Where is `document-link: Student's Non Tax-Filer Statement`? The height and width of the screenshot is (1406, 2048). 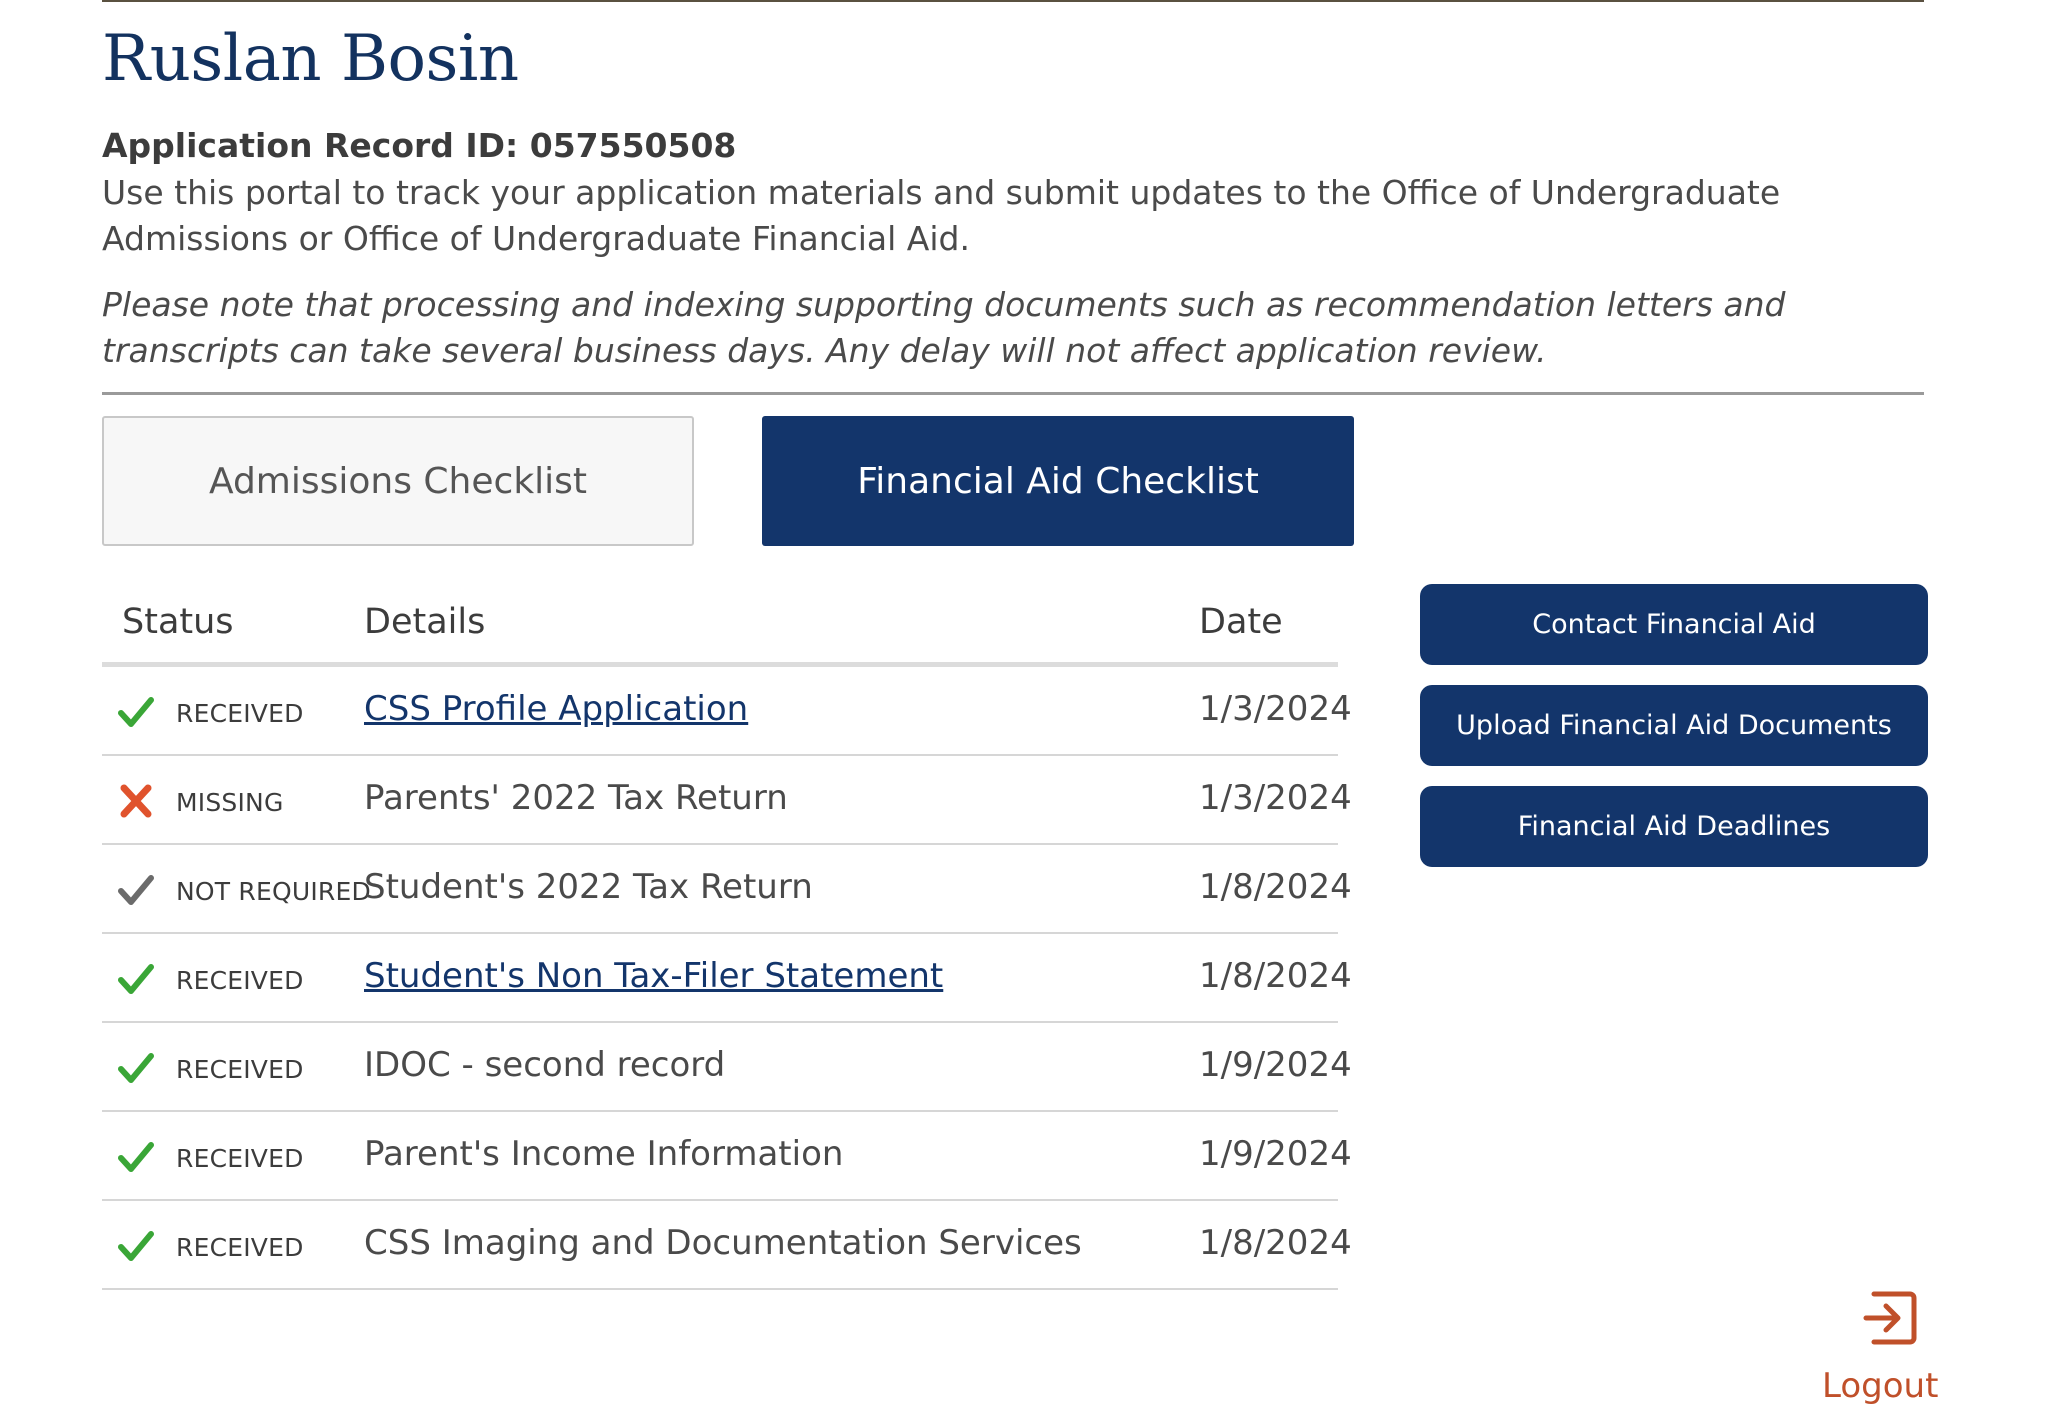 document-link: Student's Non Tax-Filer Statement is located at coordinates (653, 976).